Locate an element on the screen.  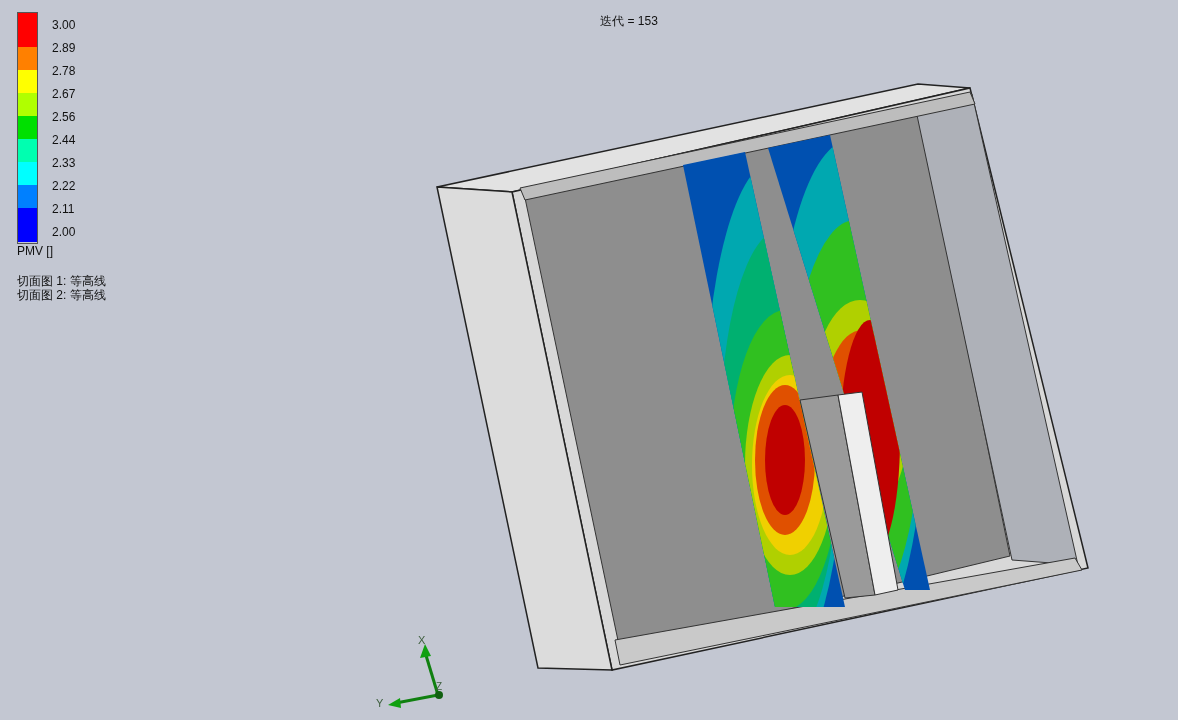
axis-label: Z is located at coordinates (439, 686).